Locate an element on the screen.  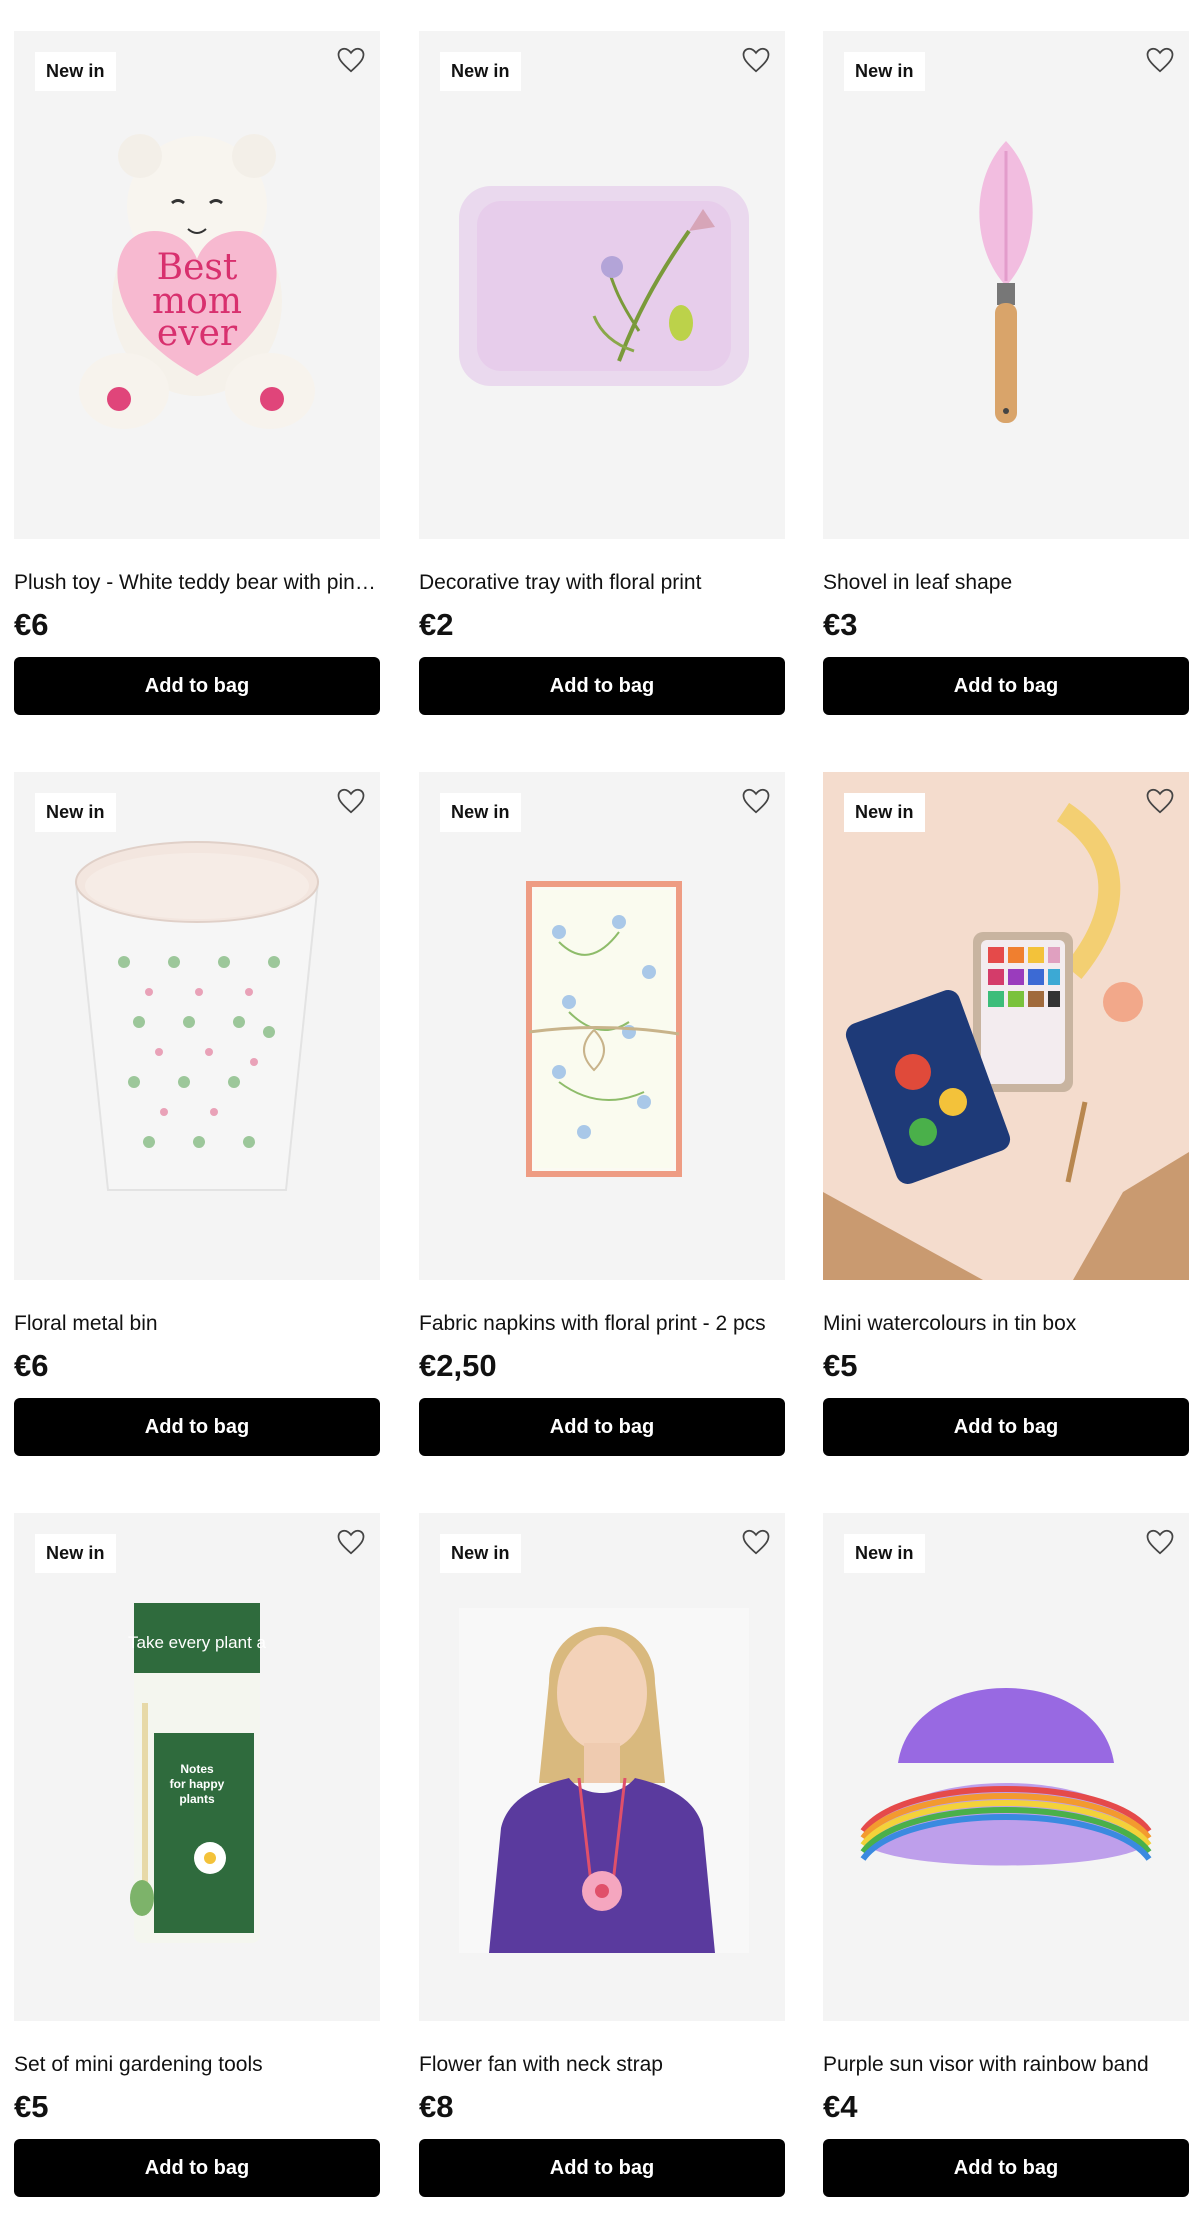
product-title: Set of mini gardening tools is located at coordinates (197, 2065).